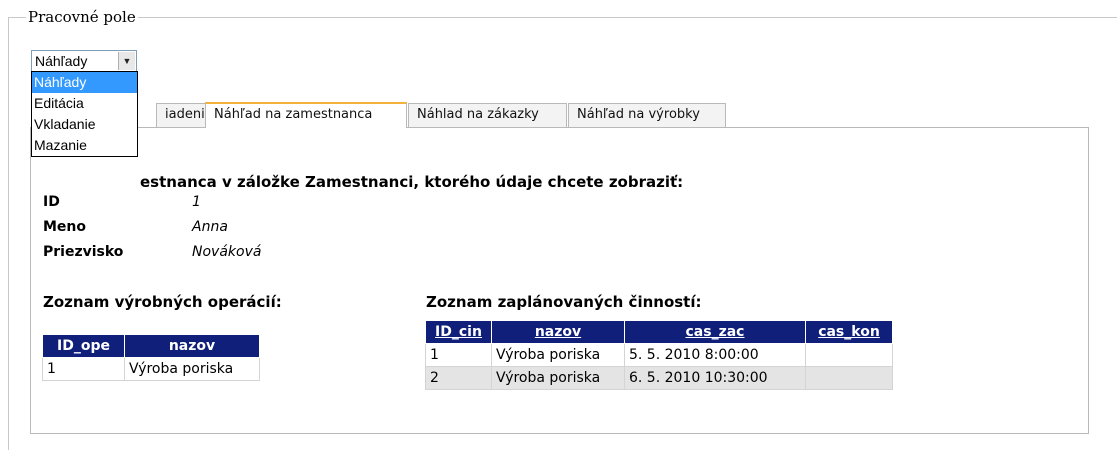 The width and height of the screenshot is (1117, 450). What do you see at coordinates (84, 103) in the screenshot?
I see `option-editacia: Editácia` at bounding box center [84, 103].